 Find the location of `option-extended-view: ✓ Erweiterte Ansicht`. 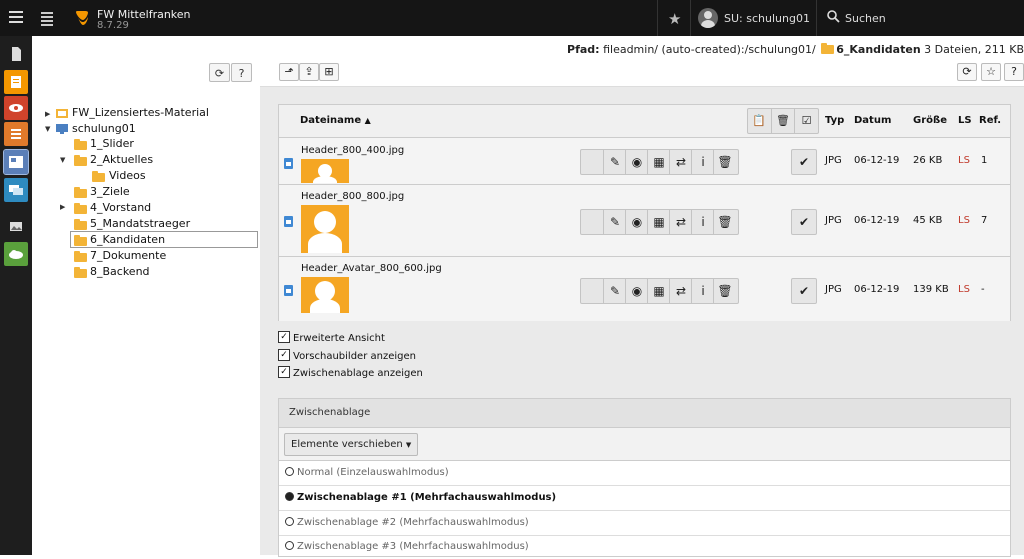

option-extended-view: ✓ Erweiterte Ansicht is located at coordinates (331, 338).